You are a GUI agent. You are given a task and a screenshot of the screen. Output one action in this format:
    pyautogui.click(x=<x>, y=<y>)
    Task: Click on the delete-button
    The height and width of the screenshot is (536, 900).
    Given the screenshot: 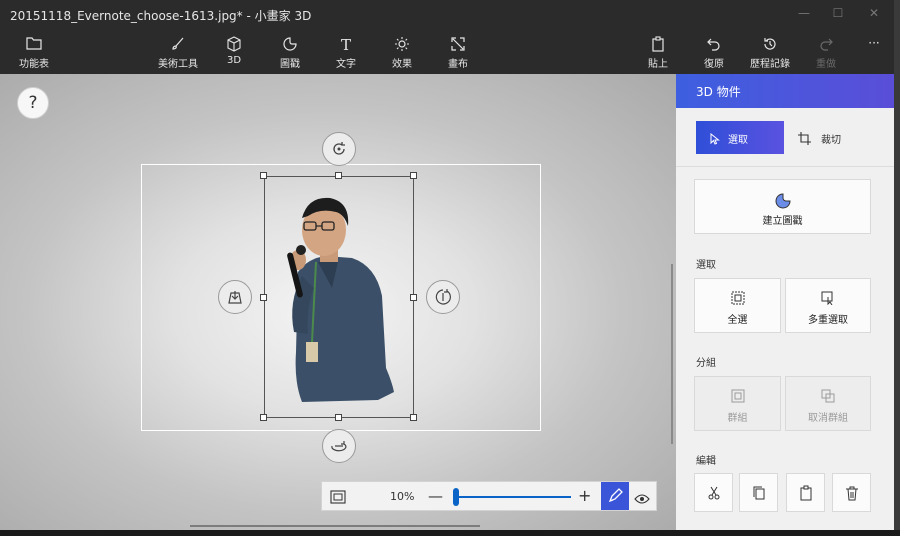 What is the action you would take?
    pyautogui.click(x=851, y=492)
    